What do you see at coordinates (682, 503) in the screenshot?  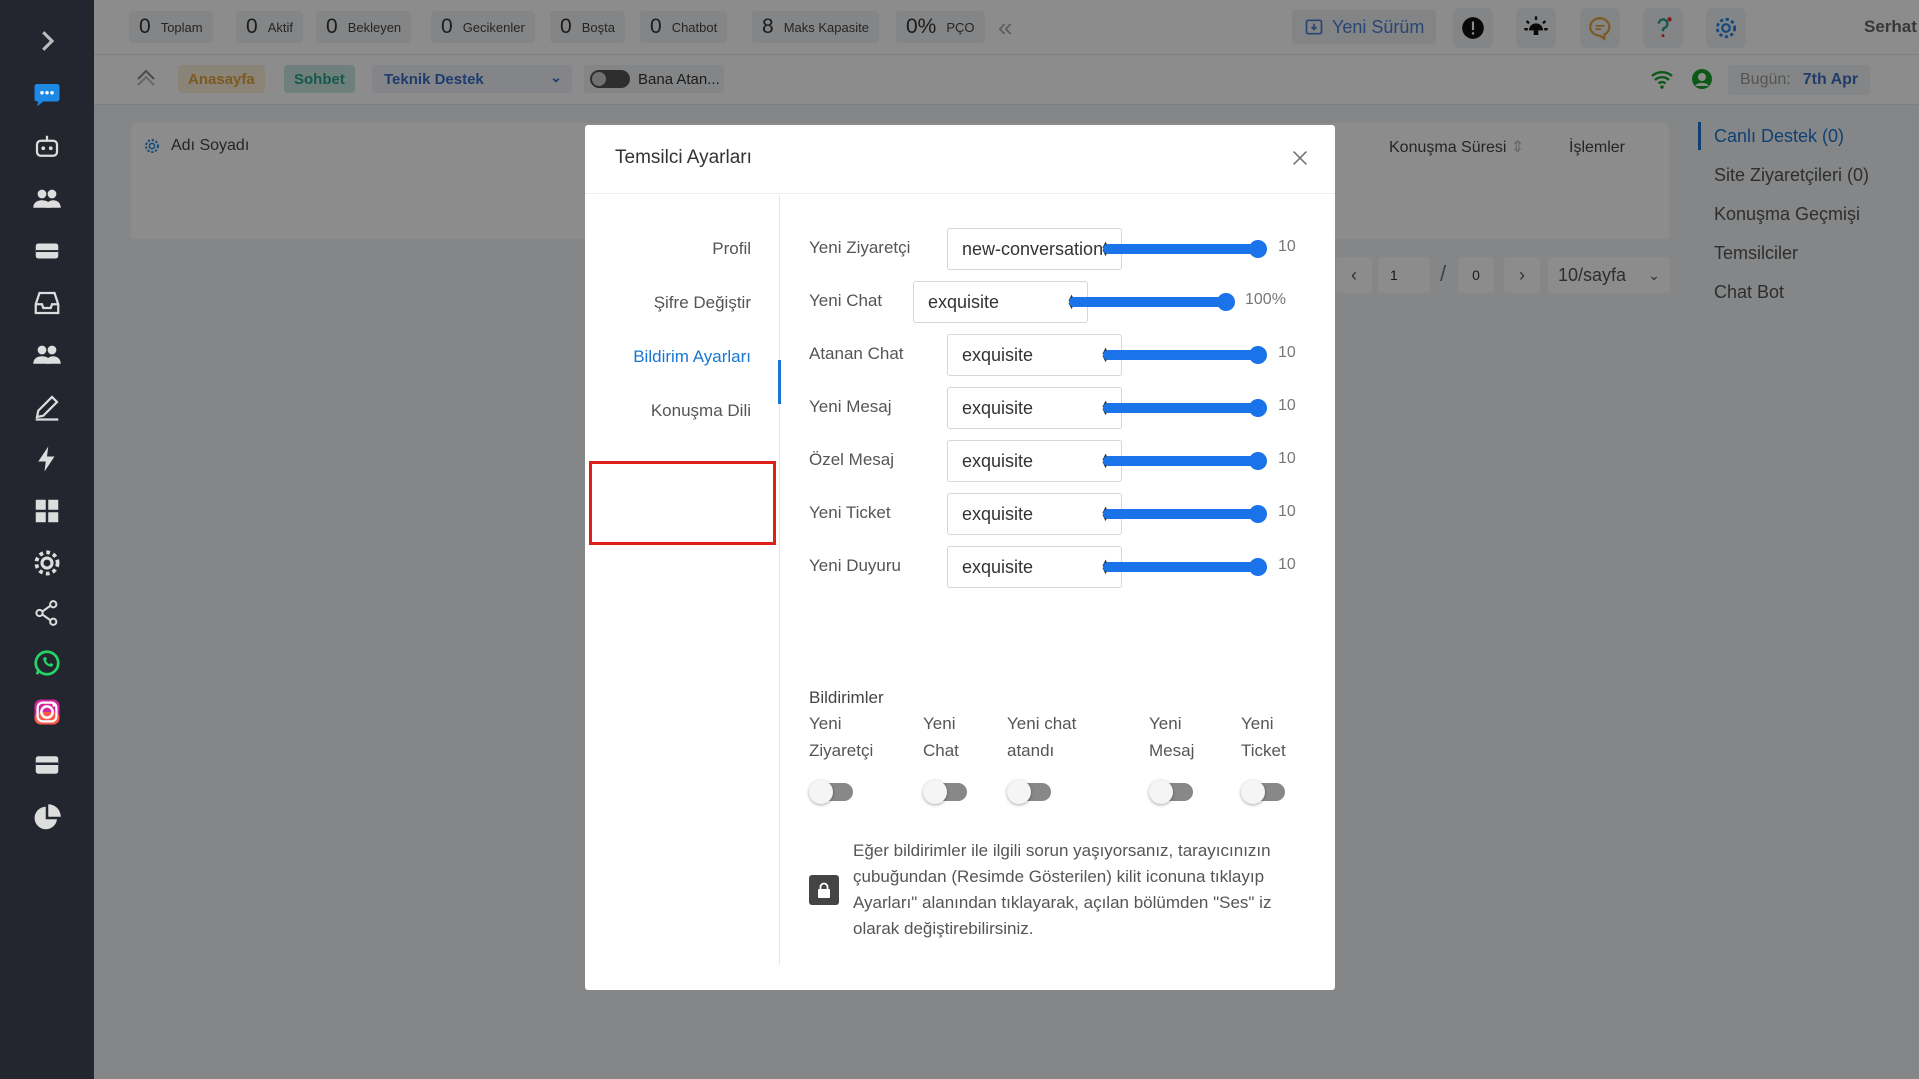 I see `highlight-box` at bounding box center [682, 503].